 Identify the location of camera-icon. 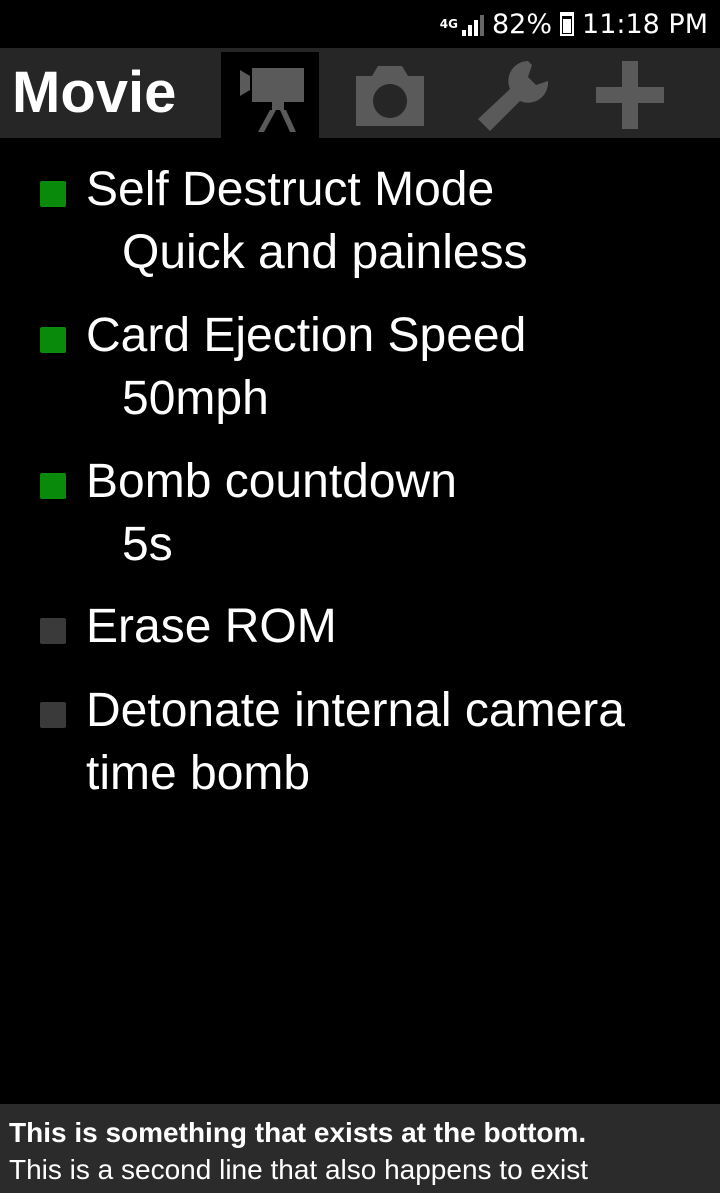
(390, 96).